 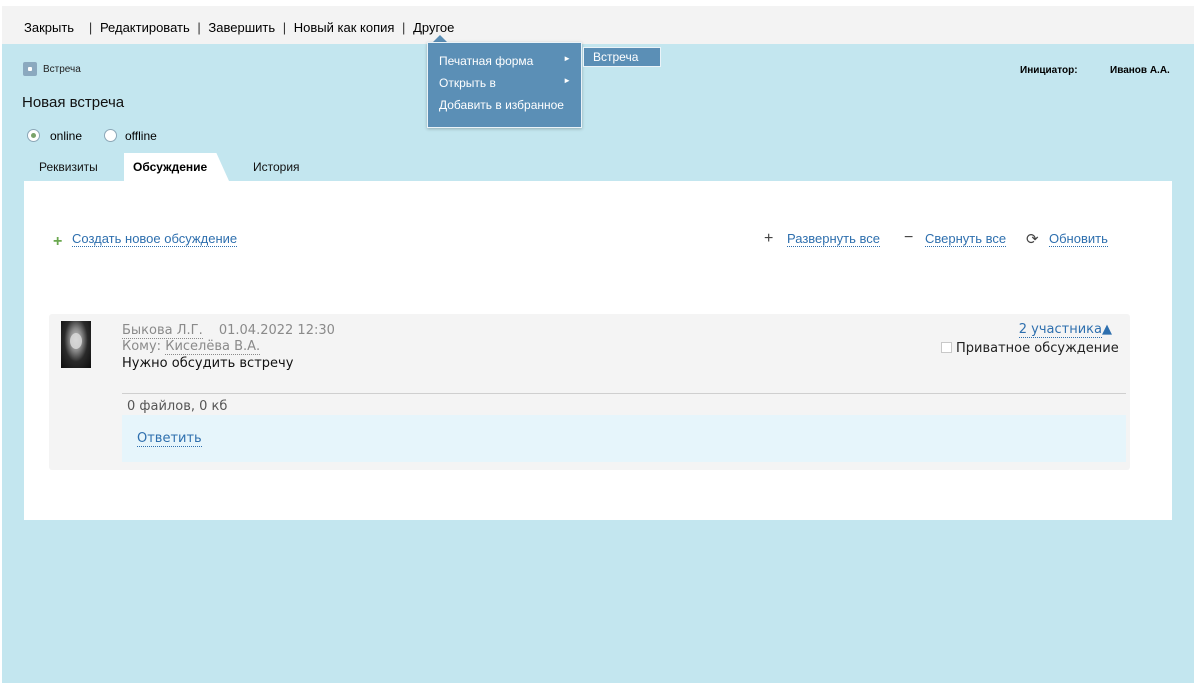 What do you see at coordinates (62, 69) in the screenshot?
I see `document-type-label: Встреча` at bounding box center [62, 69].